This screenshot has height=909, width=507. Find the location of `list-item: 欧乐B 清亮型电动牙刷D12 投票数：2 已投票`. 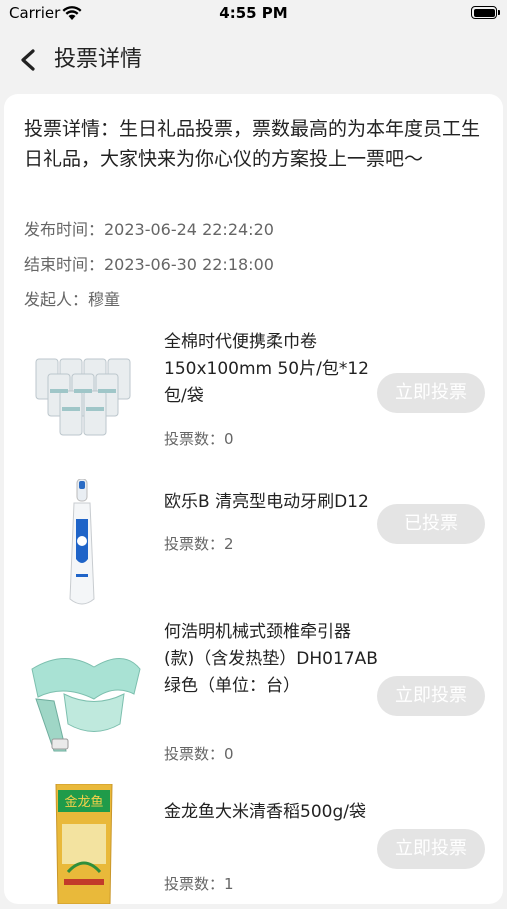

list-item: 欧乐B 清亮型电动牙刷D12 投票数：2 已投票 is located at coordinates (253, 539).